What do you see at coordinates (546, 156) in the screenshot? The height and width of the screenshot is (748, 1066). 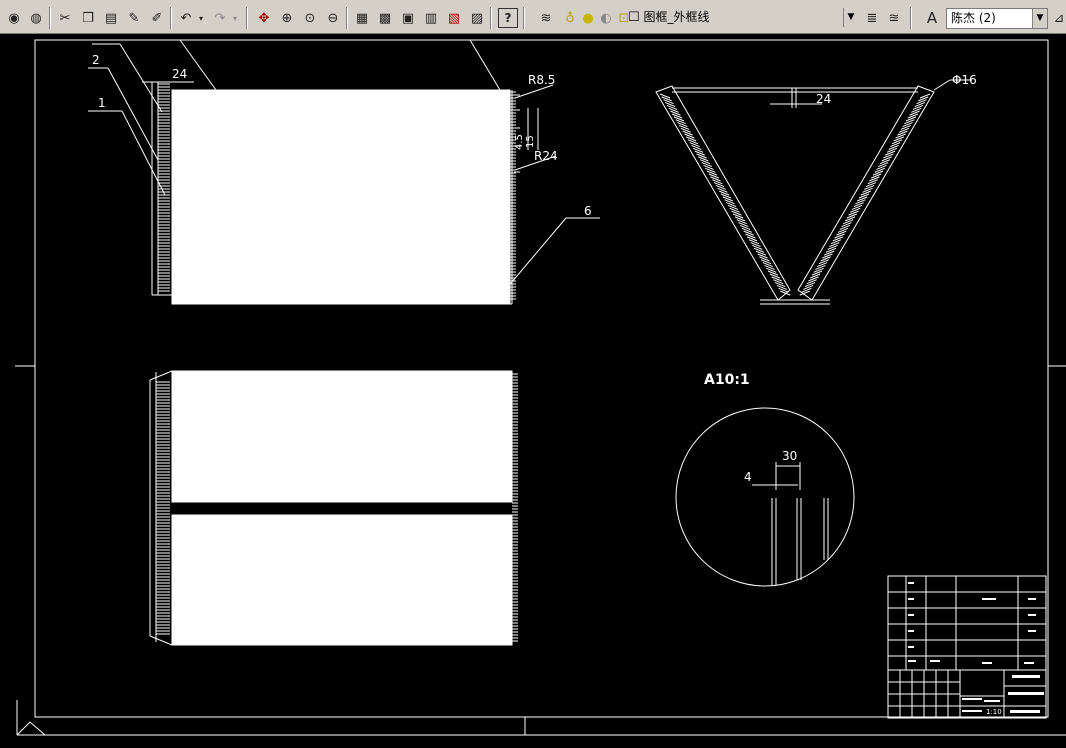 I see `dim-r24: R24` at bounding box center [546, 156].